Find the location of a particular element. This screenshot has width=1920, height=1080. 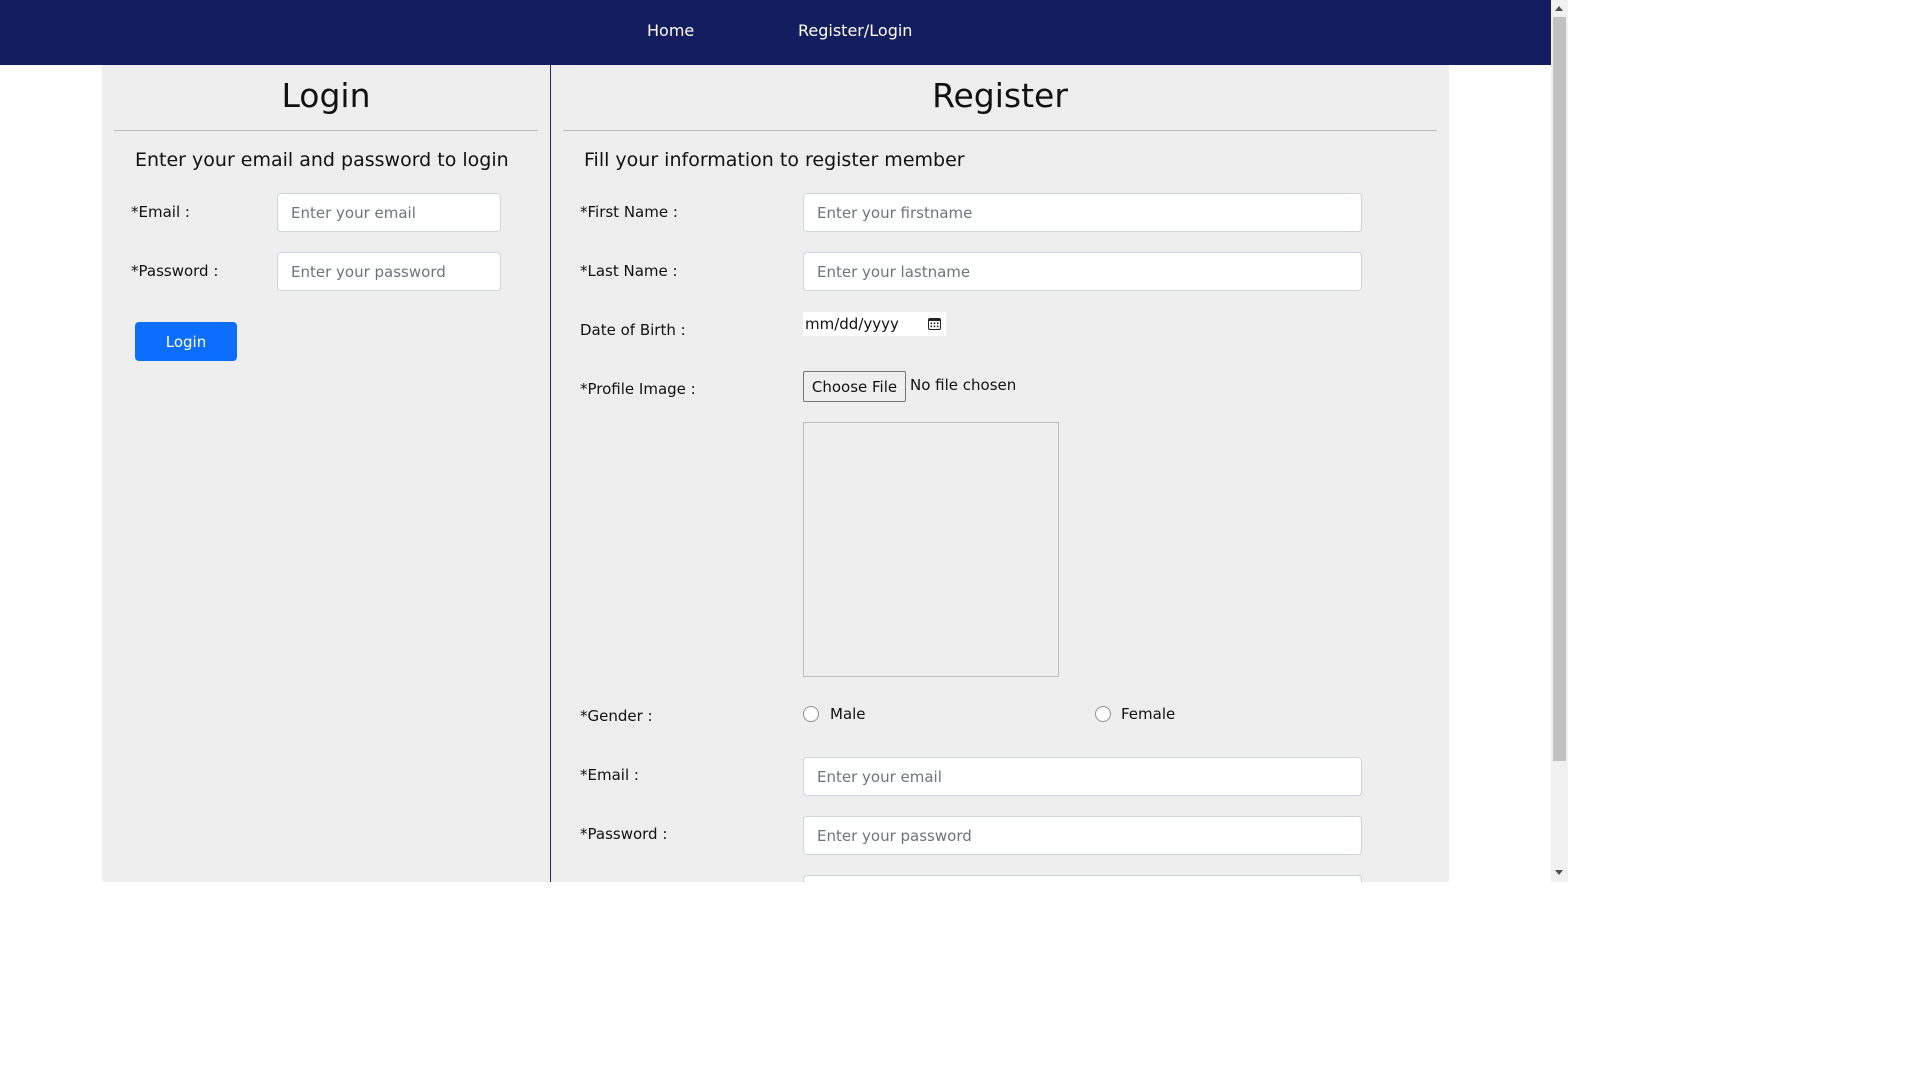

page-scrollbar is located at coordinates (1559, 441).